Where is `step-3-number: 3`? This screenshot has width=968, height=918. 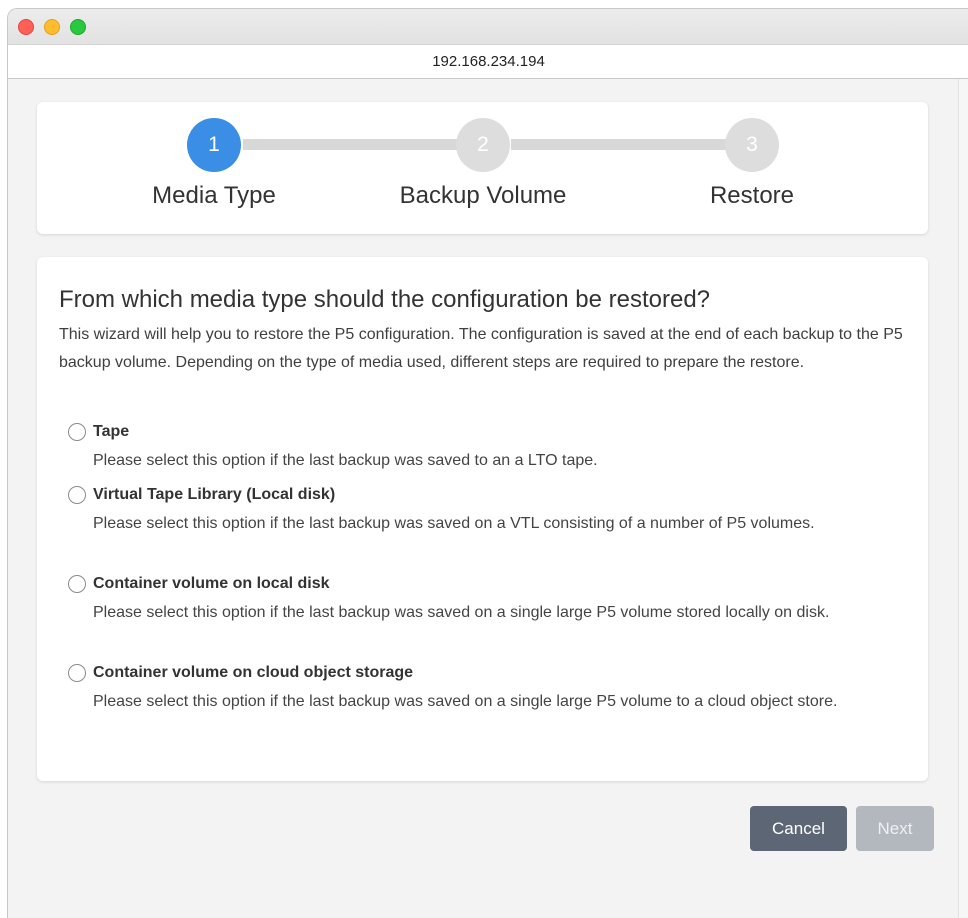 step-3-number: 3 is located at coordinates (752, 144).